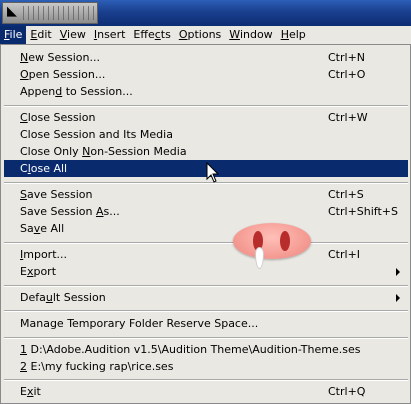  I want to click on menu-recent-file-2: 2 E:\my fucking rap\rice.ses, so click(206, 366).